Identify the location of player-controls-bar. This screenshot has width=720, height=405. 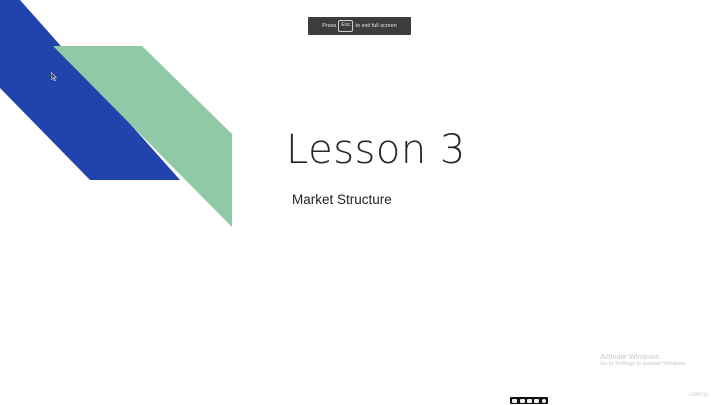
(529, 400).